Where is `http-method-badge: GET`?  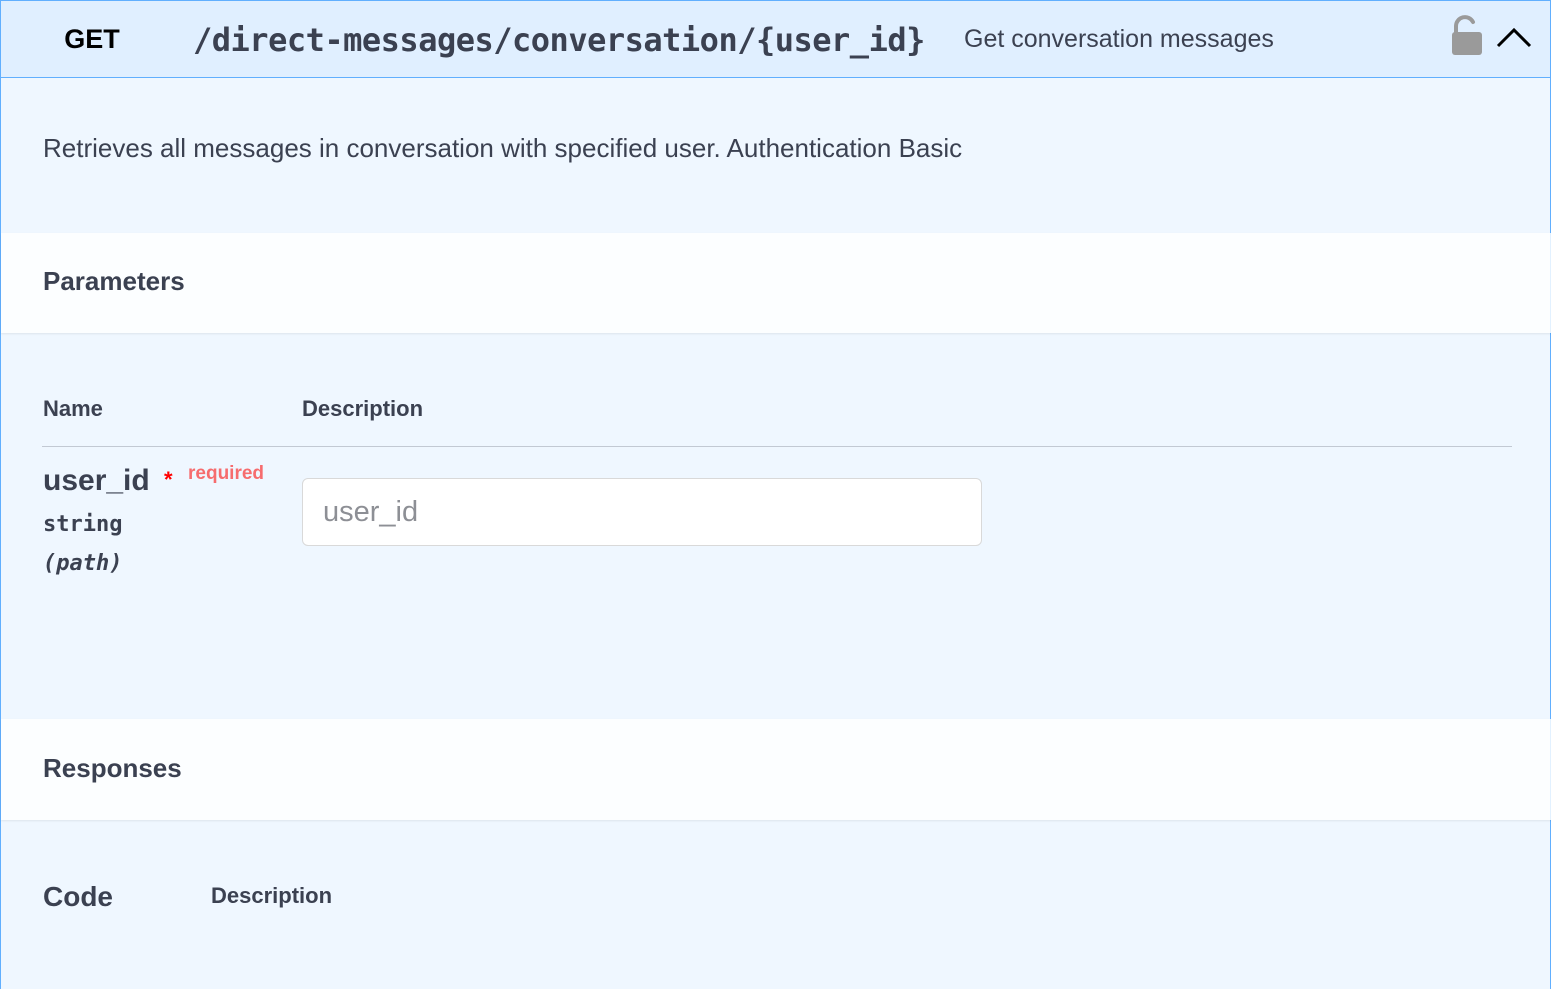
http-method-badge: GET is located at coordinates (92, 38).